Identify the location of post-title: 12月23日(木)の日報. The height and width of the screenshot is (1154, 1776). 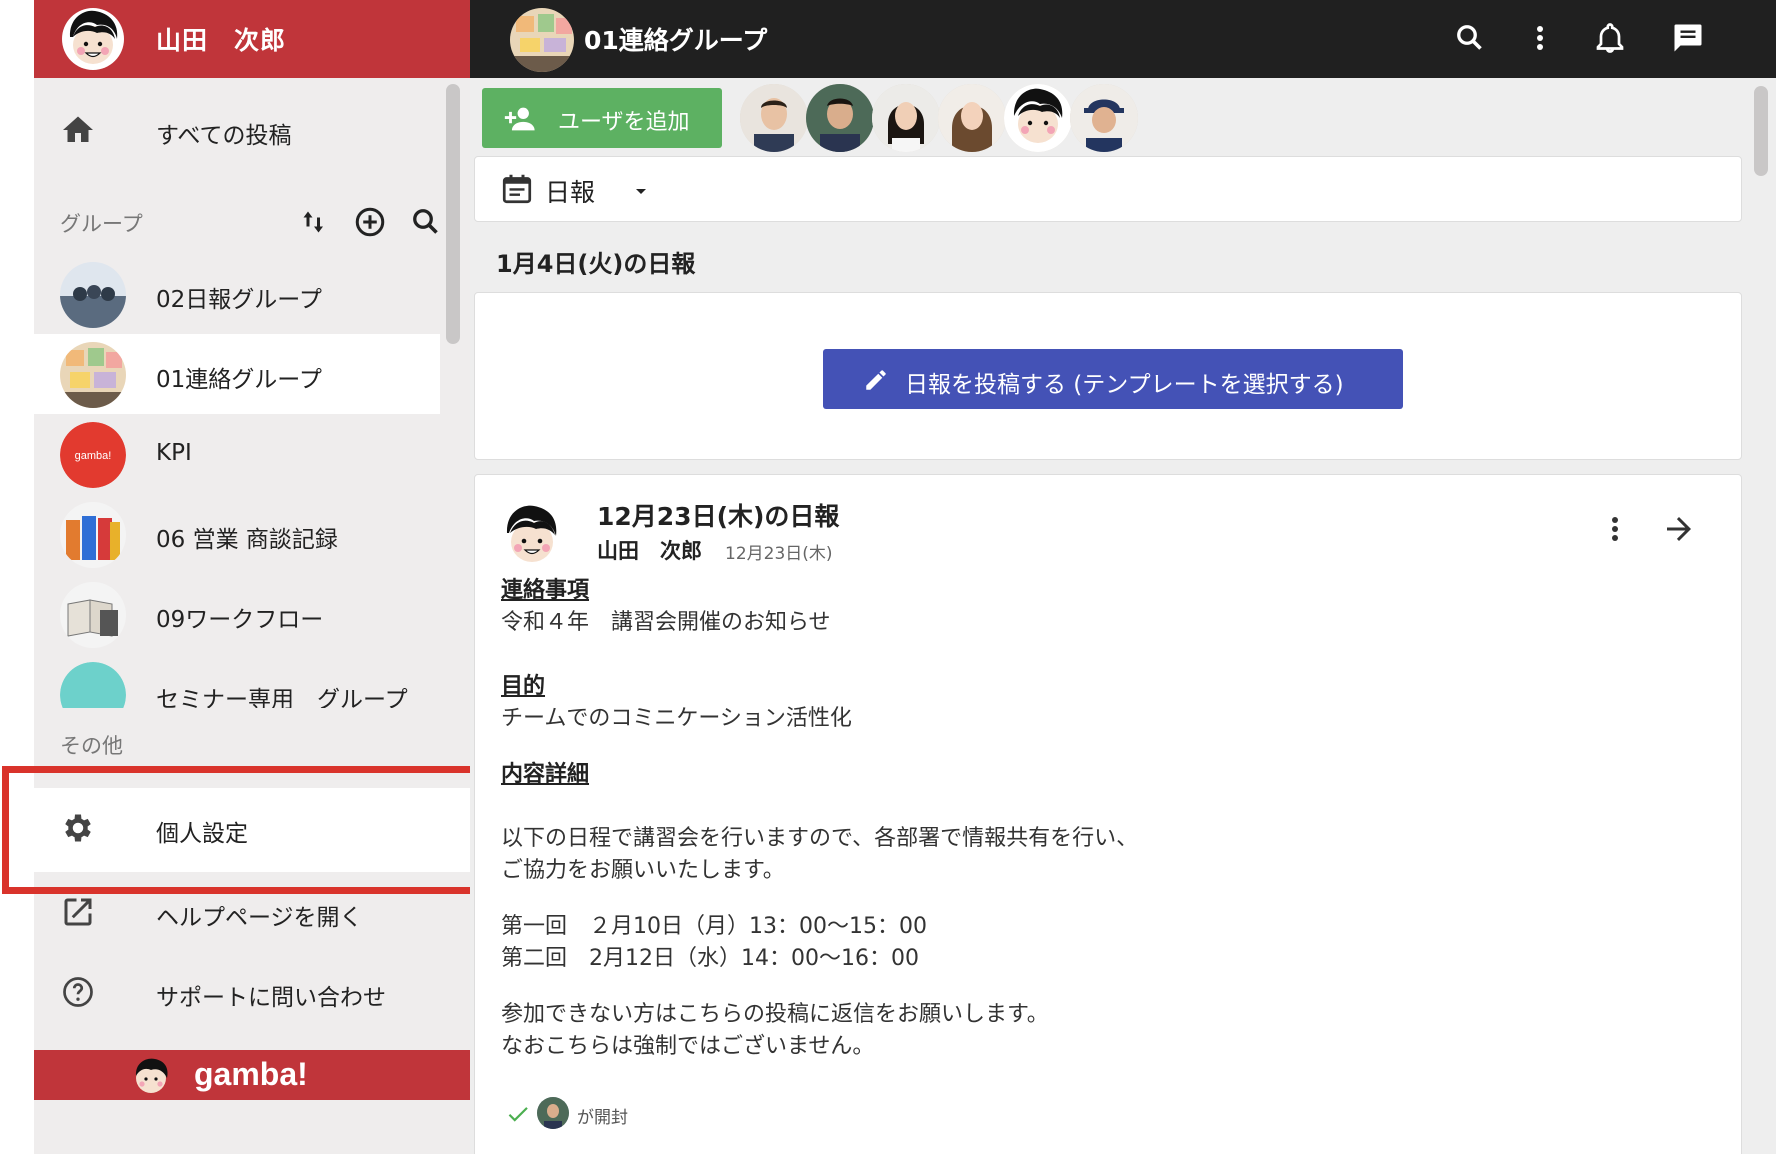
(718, 515).